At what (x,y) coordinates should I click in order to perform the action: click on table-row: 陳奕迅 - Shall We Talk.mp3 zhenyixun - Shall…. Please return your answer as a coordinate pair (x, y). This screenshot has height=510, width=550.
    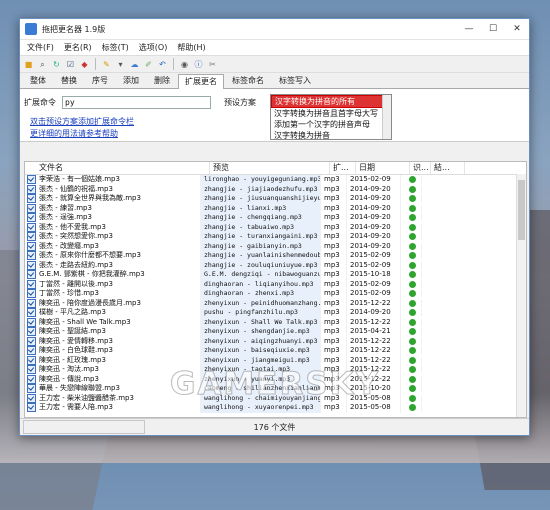
    Looking at the image, I should click on (275, 322).